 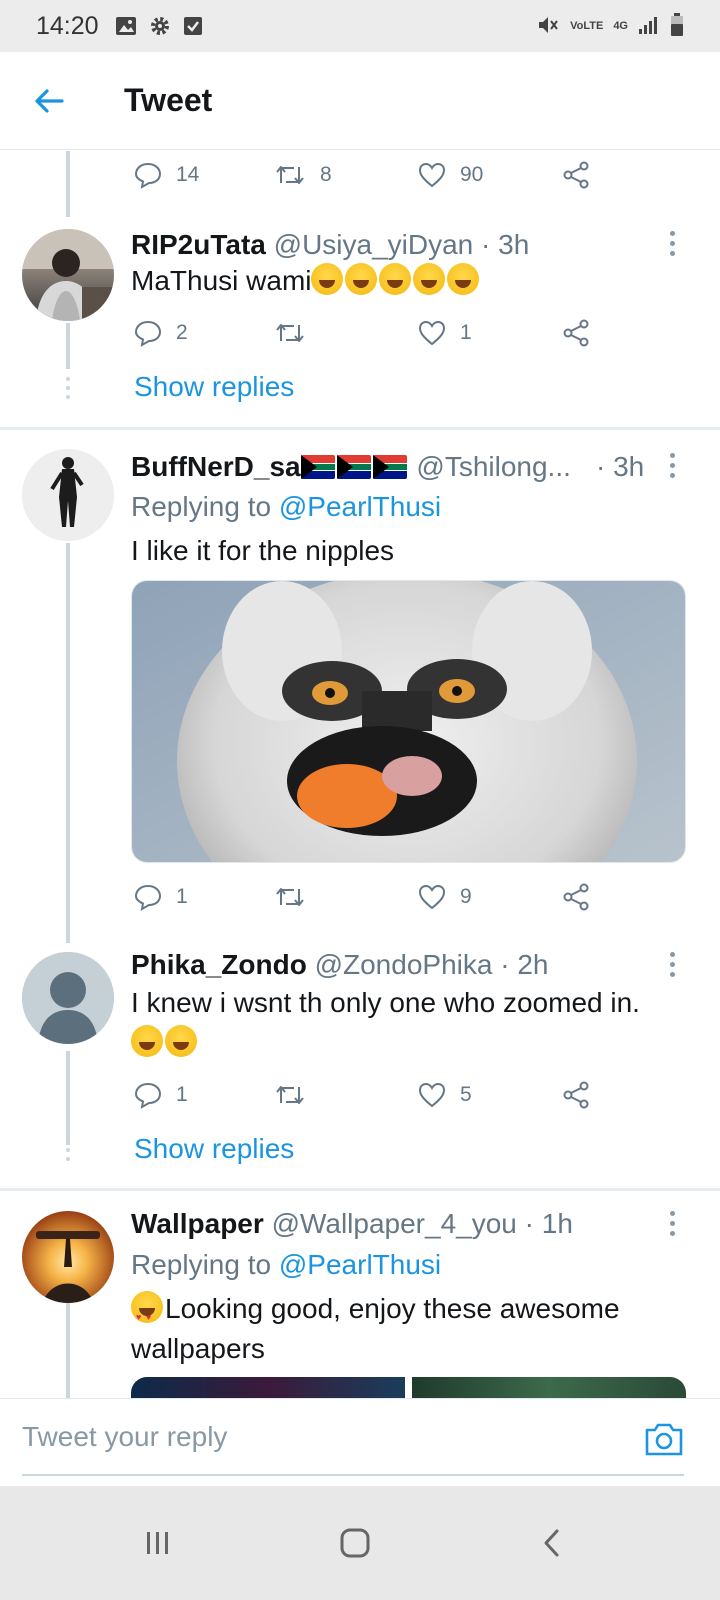 What do you see at coordinates (445, 333) in the screenshot?
I see `like-button: 1` at bounding box center [445, 333].